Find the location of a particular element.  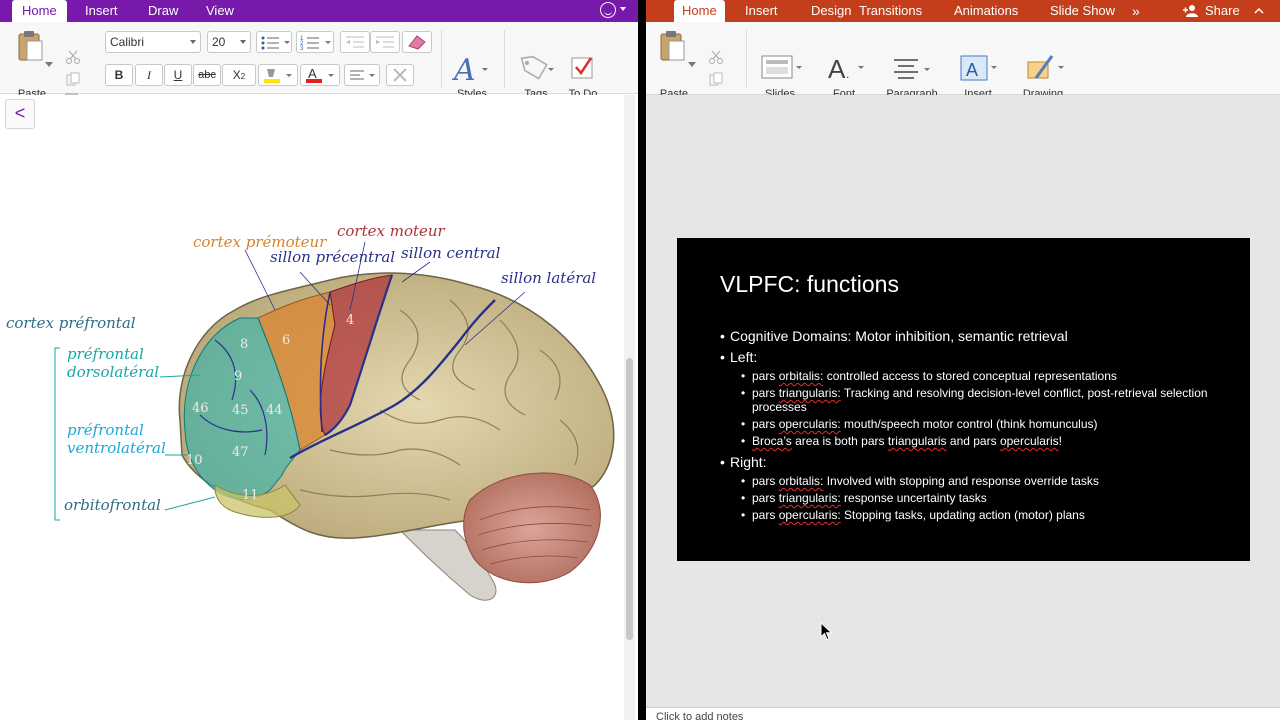

subscript-button: X2 is located at coordinates (239, 75).